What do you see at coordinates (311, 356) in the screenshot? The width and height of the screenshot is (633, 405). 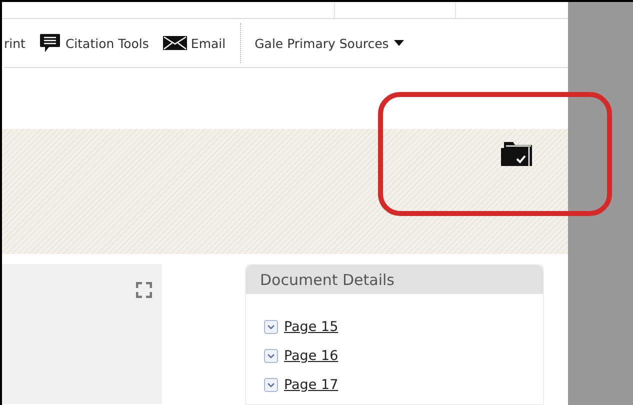 I see `page-link: Page 16` at bounding box center [311, 356].